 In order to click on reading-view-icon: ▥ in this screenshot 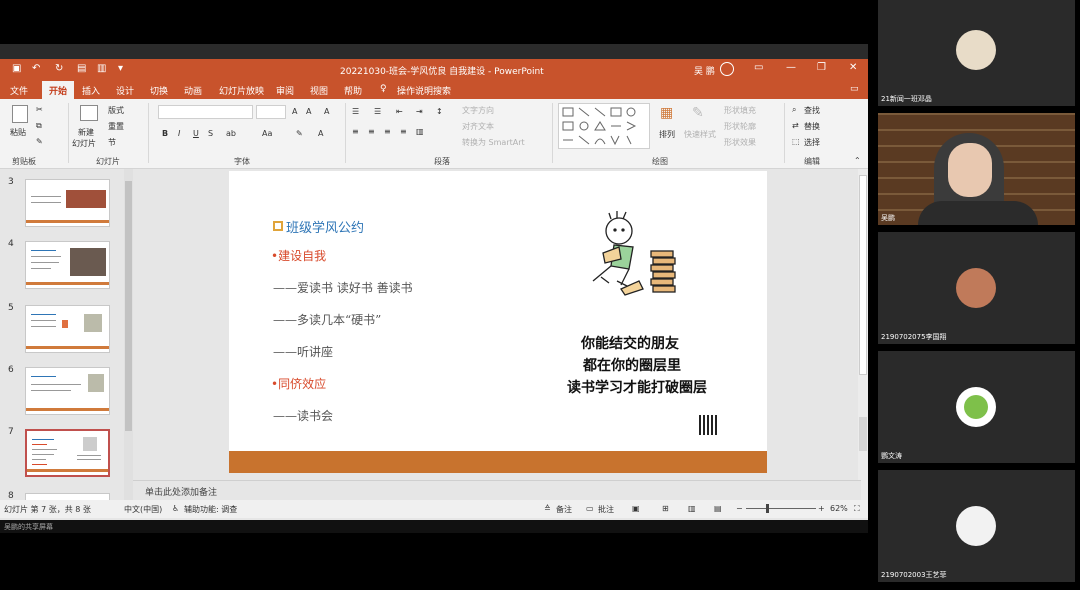, I will do `click(692, 508)`.